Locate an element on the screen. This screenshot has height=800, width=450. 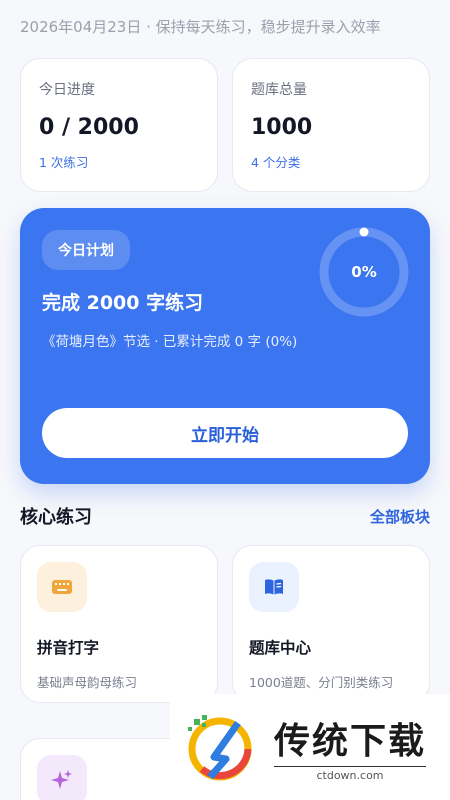
today-progress-card: 今日进度 0 / 2000 1 次练习 is located at coordinates (119, 125).